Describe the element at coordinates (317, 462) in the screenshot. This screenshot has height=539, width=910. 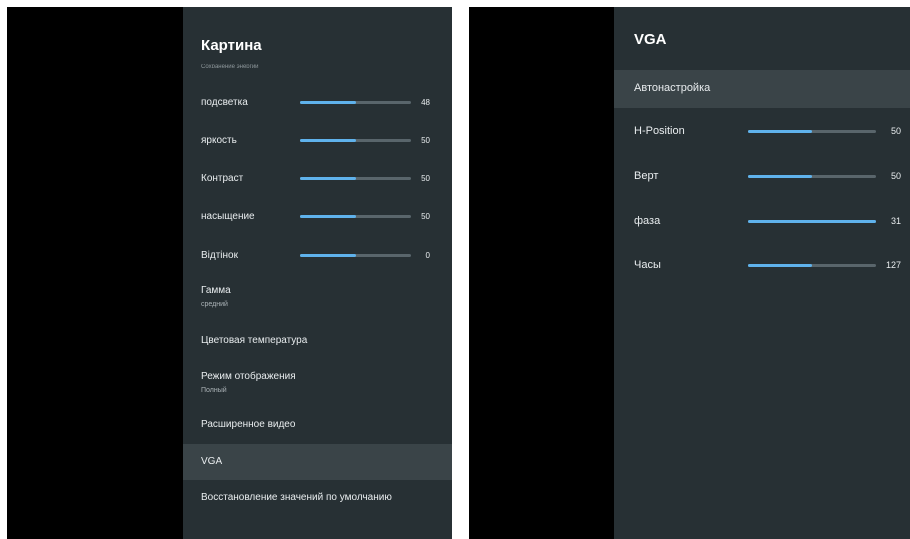
I see `vga-menu-item: VGA` at that location.